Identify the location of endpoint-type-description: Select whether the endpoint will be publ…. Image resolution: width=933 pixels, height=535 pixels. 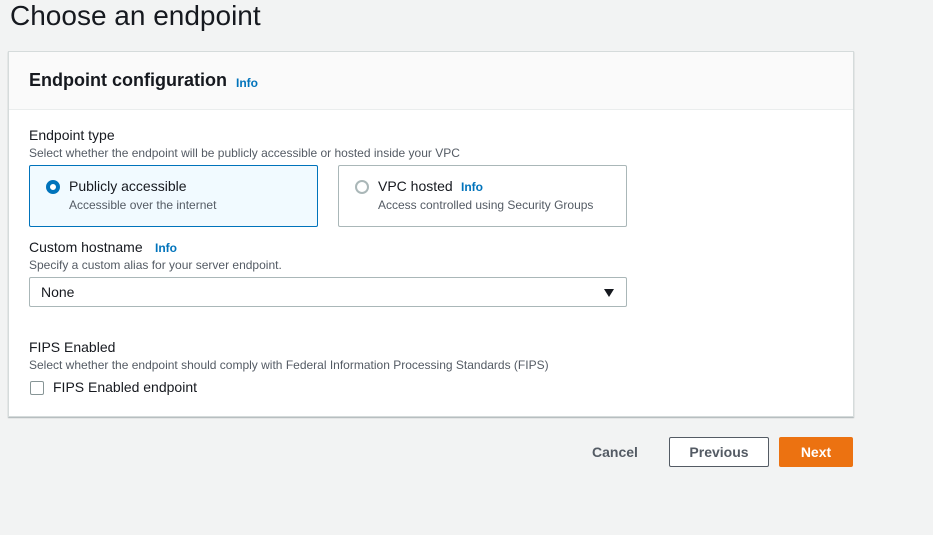
(244, 153).